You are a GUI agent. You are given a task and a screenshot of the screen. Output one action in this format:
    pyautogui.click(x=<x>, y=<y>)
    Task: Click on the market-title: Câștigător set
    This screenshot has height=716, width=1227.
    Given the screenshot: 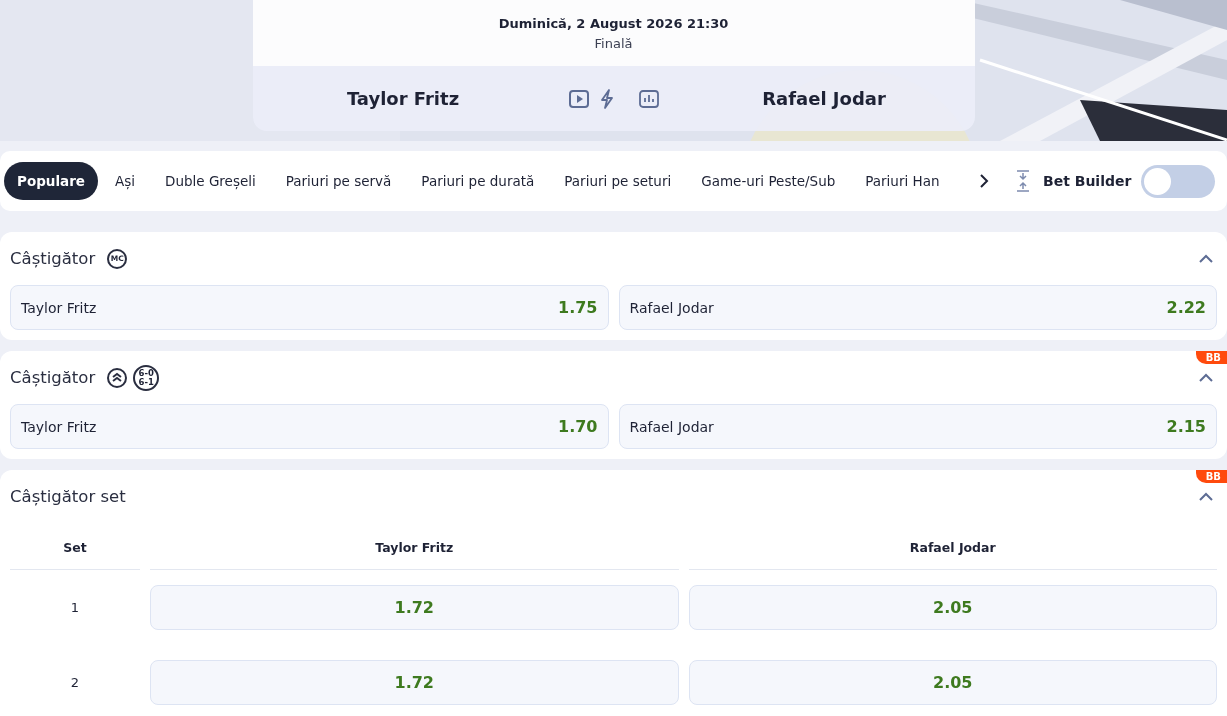 What is the action you would take?
    pyautogui.click(x=68, y=496)
    